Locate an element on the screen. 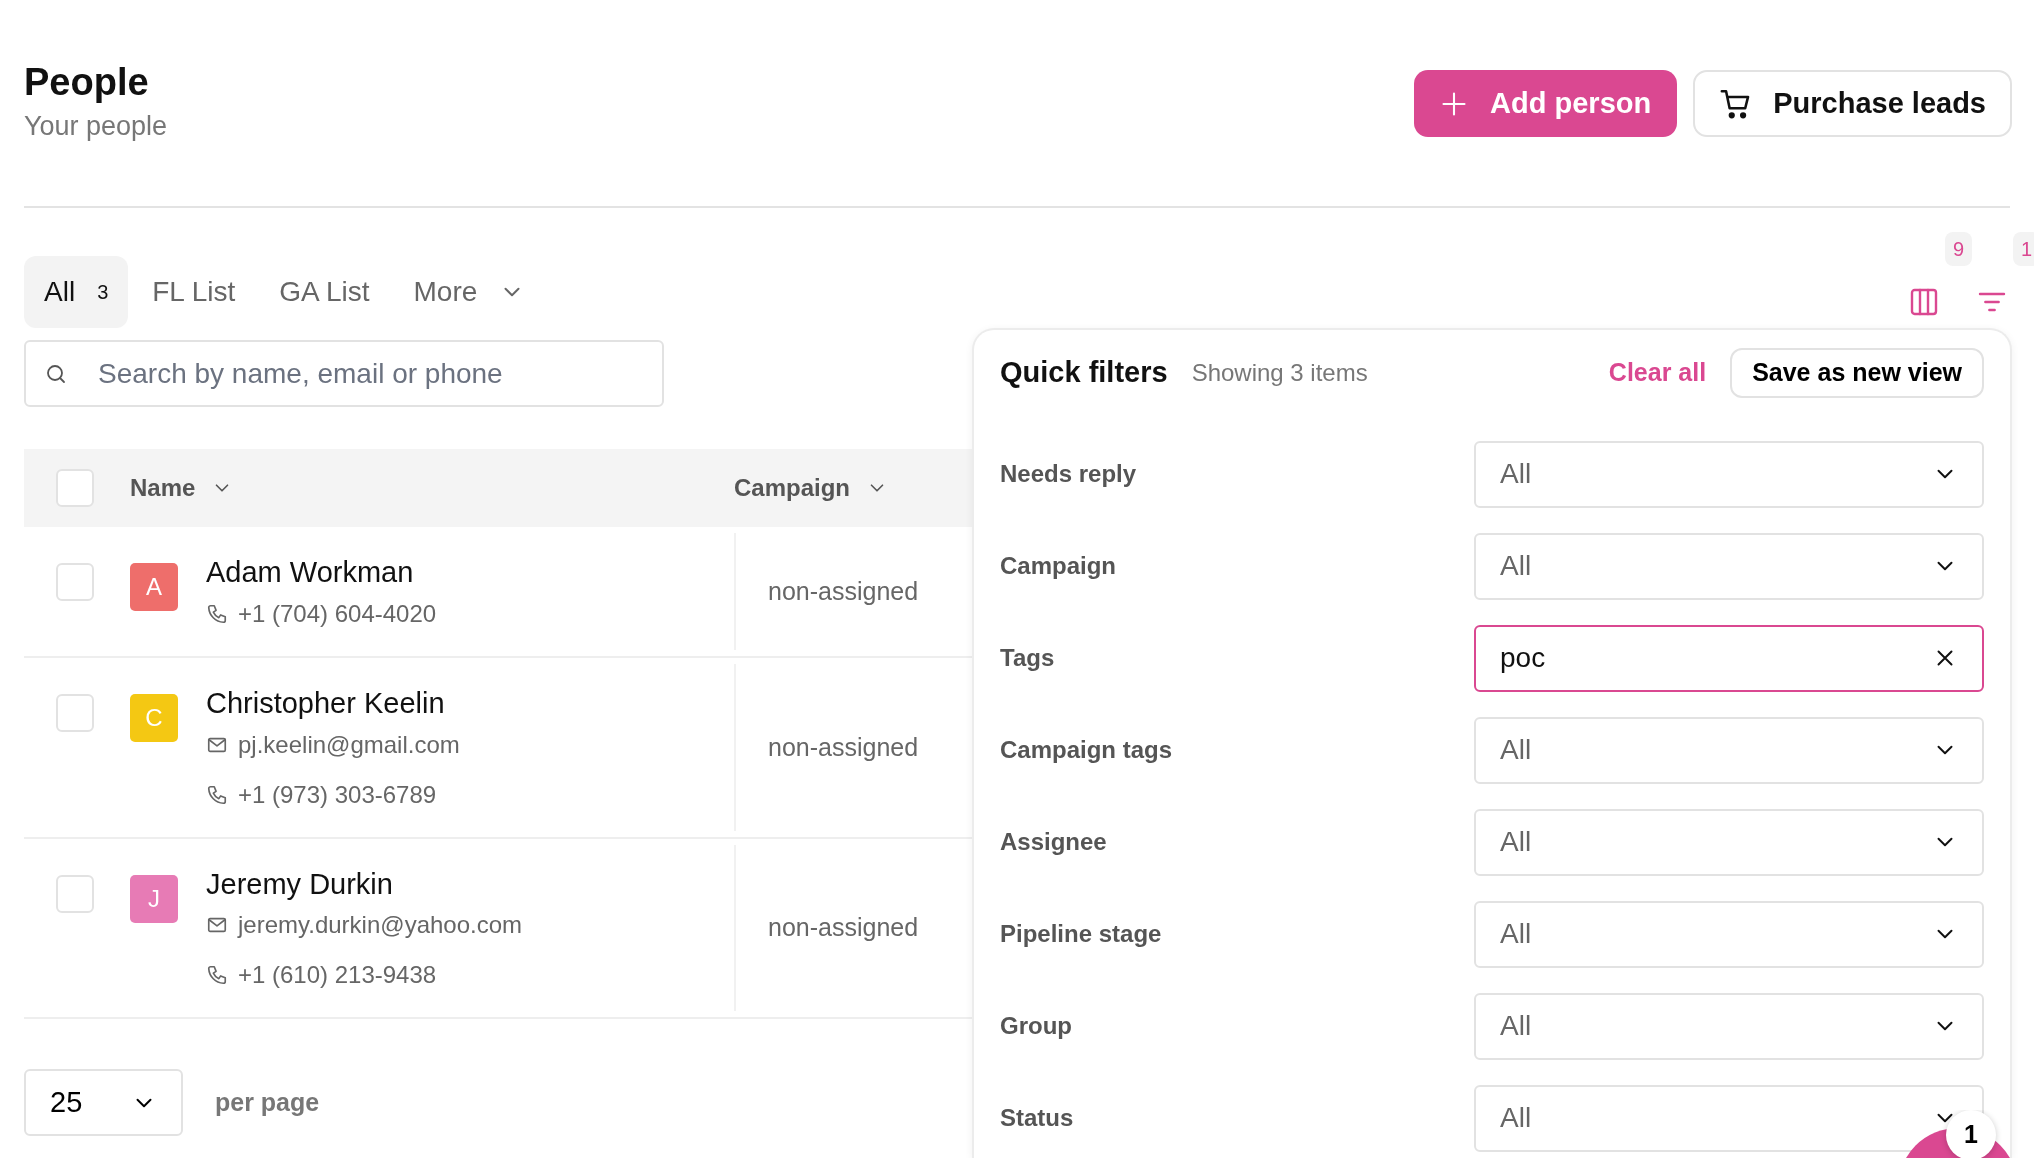 The image size is (2034, 1158). phone-number: +1 (610) 213-9438 is located at coordinates (337, 975).